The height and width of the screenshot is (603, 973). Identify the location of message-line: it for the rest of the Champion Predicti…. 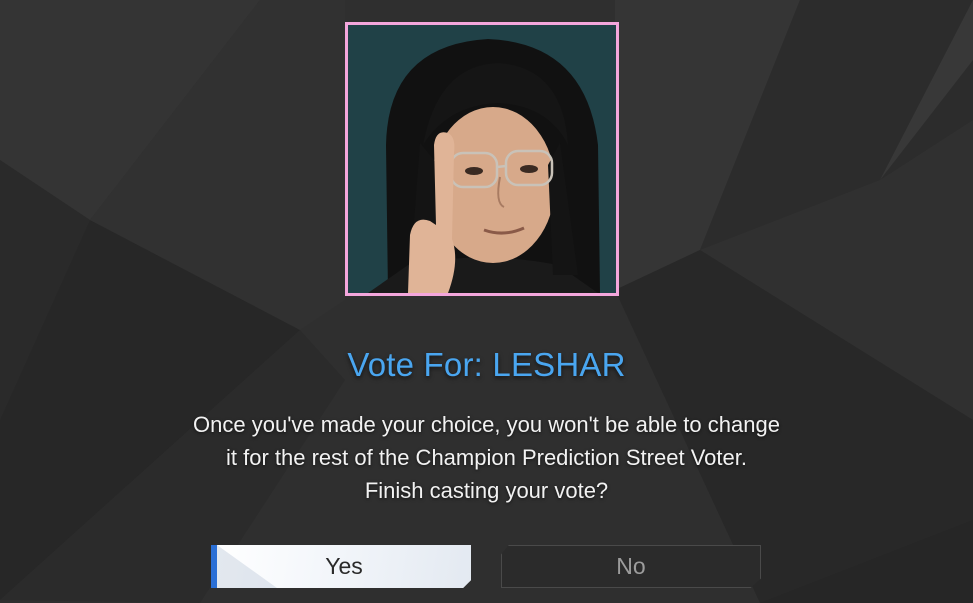
(486, 457).